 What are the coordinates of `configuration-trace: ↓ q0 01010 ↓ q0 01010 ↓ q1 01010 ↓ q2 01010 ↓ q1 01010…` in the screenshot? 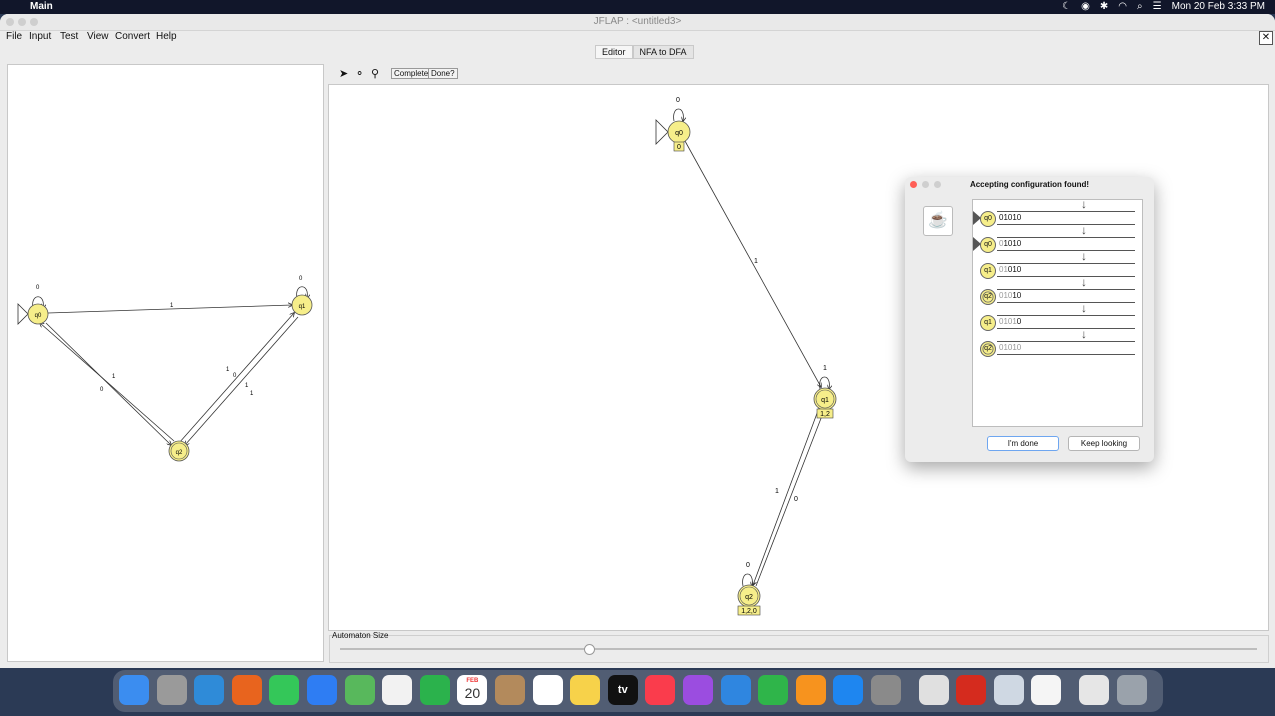 It's located at (1057, 312).